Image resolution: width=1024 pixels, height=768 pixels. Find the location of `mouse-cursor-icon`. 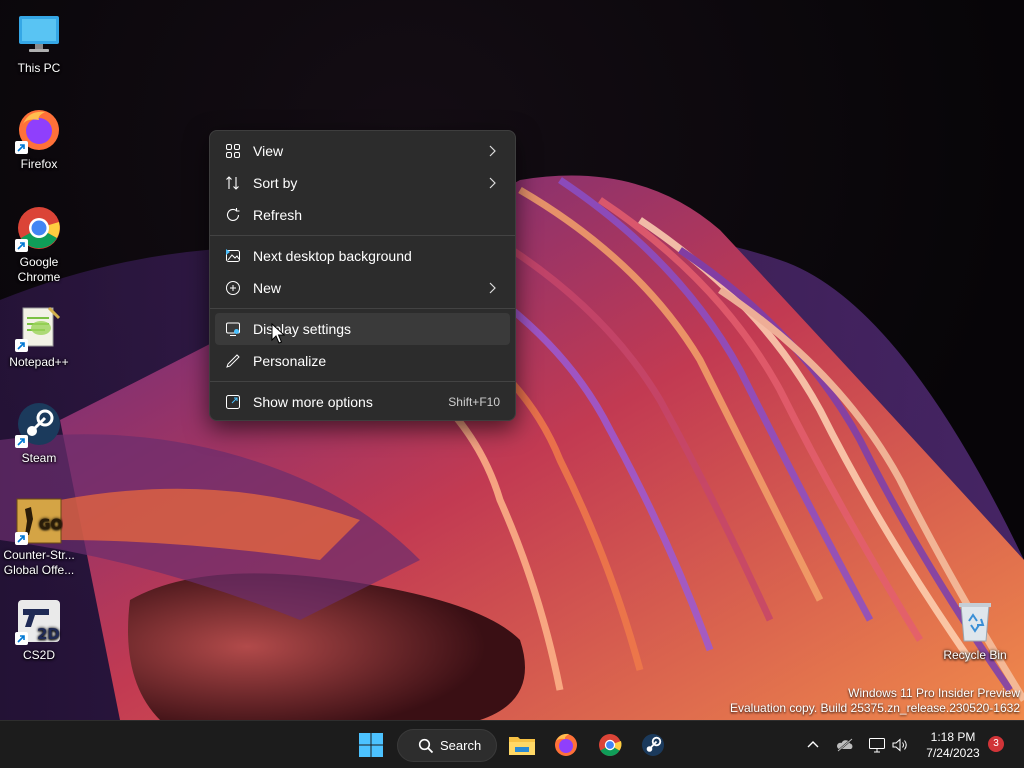

mouse-cursor-icon is located at coordinates (278, 333).